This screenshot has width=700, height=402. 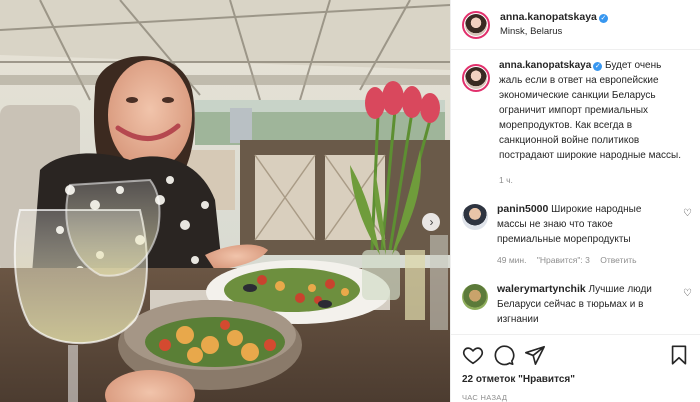 I want to click on post-location: Minsk, Belarus, so click(x=554, y=32).